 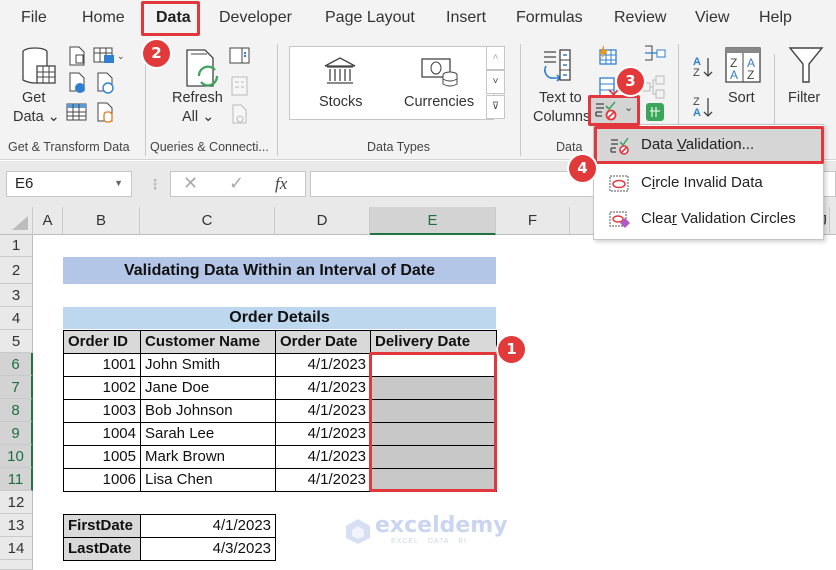 I want to click on row-header: 11, so click(x=16, y=479).